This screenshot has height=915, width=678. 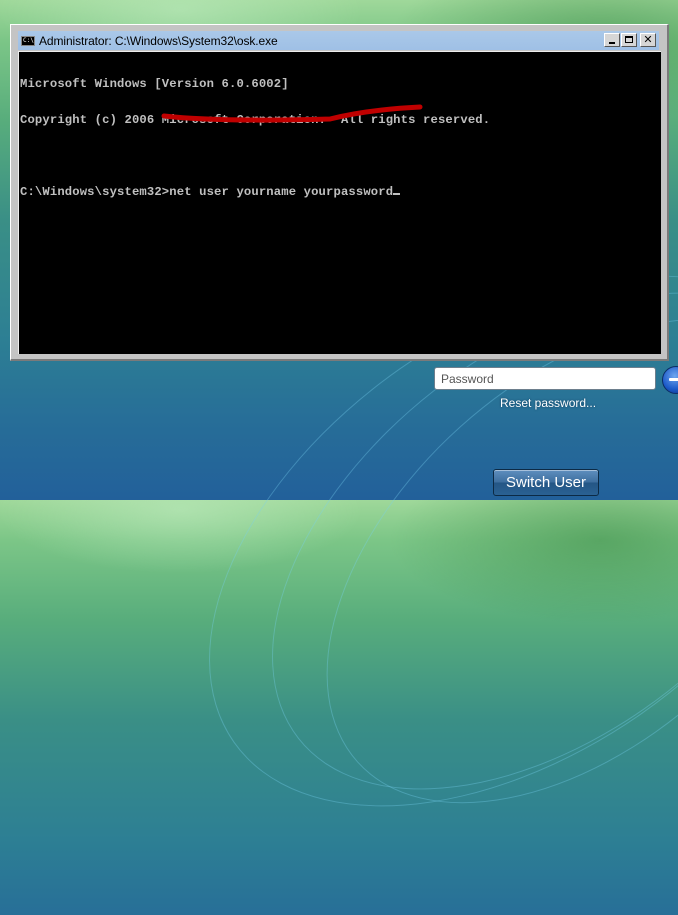 I want to click on maximize-button, so click(x=629, y=40).